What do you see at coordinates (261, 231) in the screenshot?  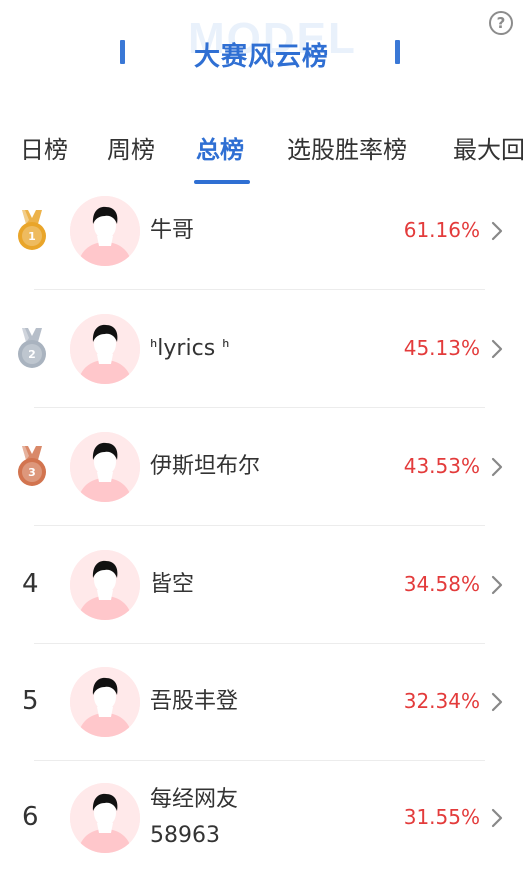 I see `ranking-row: 1 牛哥 61.16%` at bounding box center [261, 231].